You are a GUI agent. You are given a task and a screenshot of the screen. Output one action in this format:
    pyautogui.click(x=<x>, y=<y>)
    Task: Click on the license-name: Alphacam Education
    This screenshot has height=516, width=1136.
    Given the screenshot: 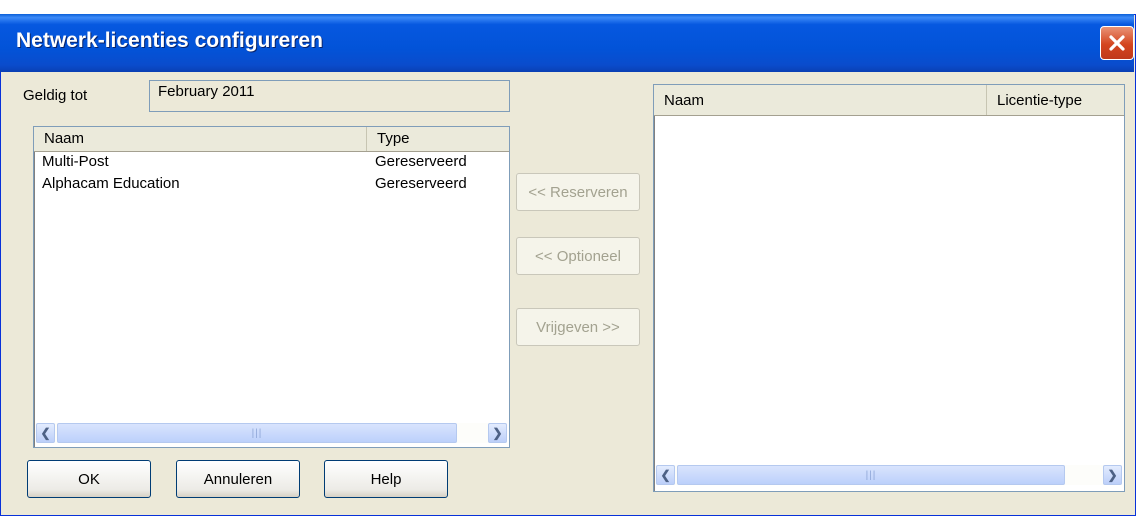 What is the action you would take?
    pyautogui.click(x=111, y=183)
    